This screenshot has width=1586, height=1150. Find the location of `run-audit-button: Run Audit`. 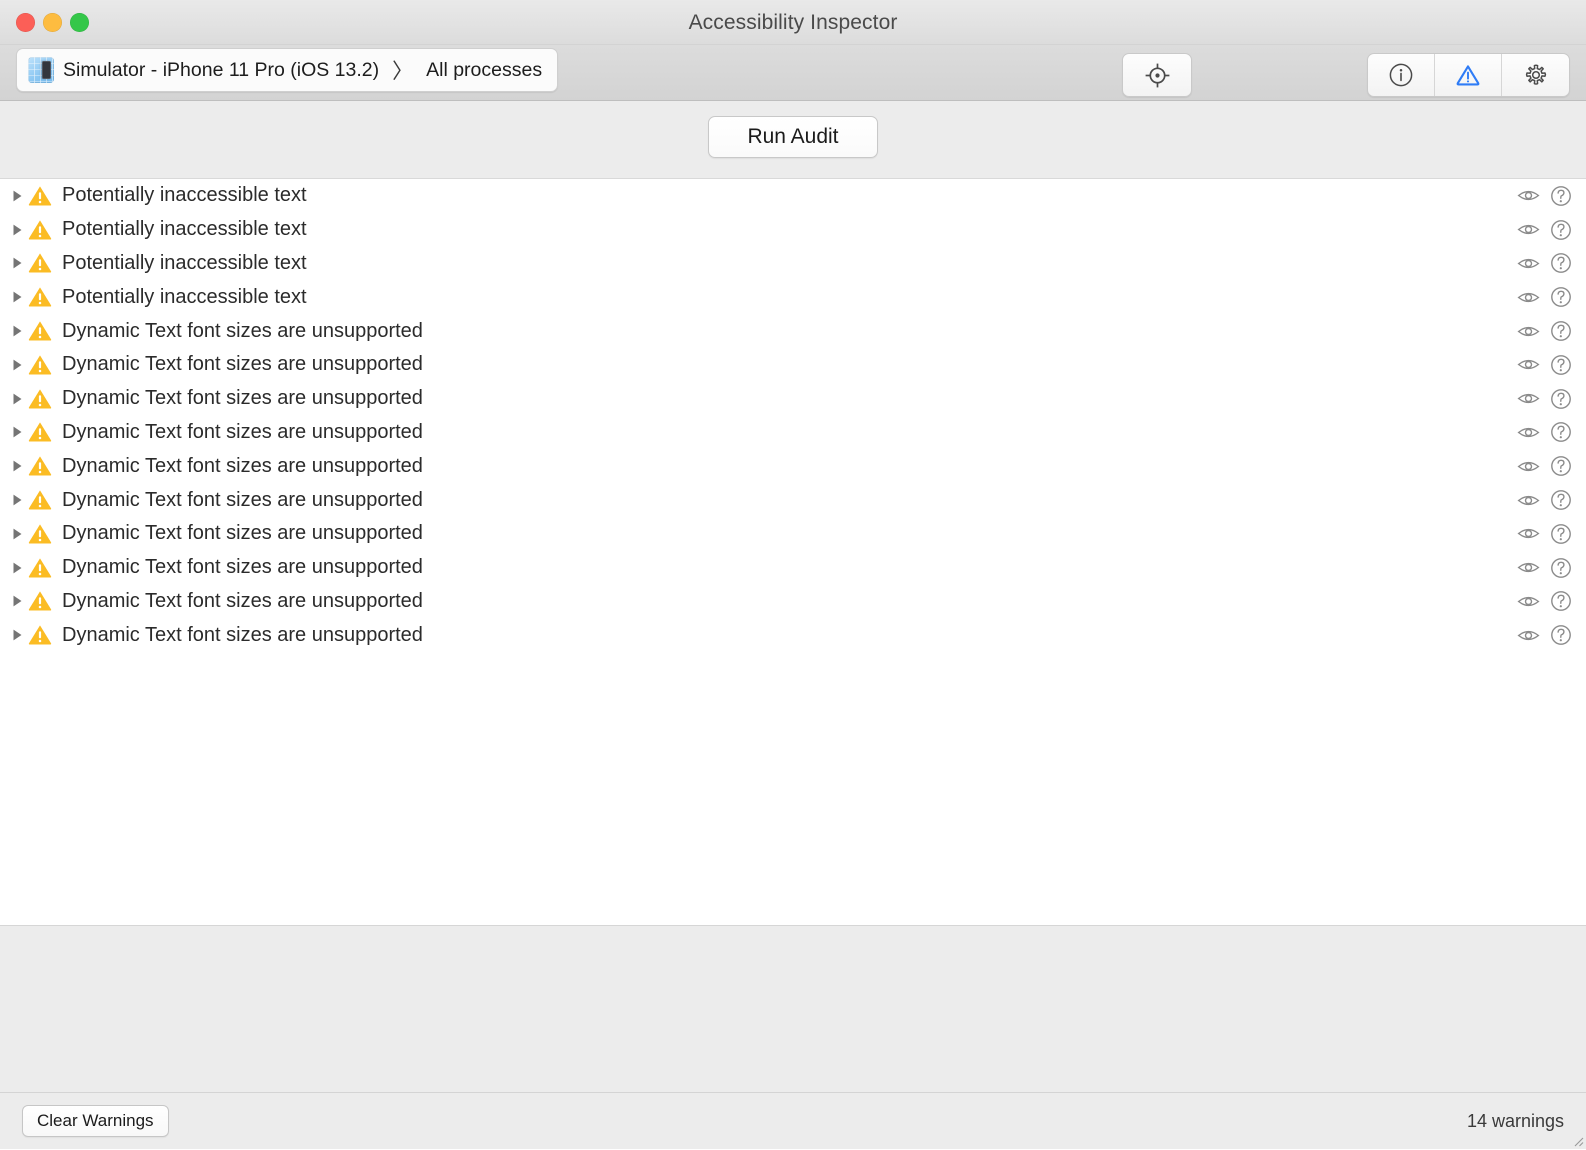

run-audit-button: Run Audit is located at coordinates (793, 137).